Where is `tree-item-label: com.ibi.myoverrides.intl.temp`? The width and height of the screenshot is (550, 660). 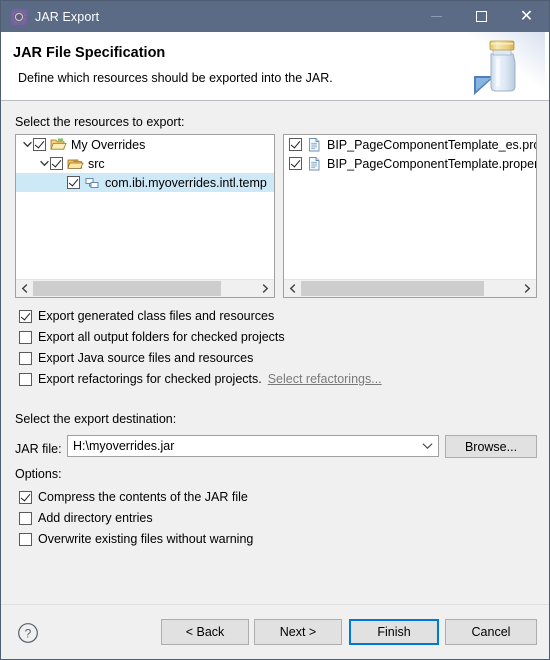 tree-item-label: com.ibi.myoverrides.intl.temp is located at coordinates (186, 182).